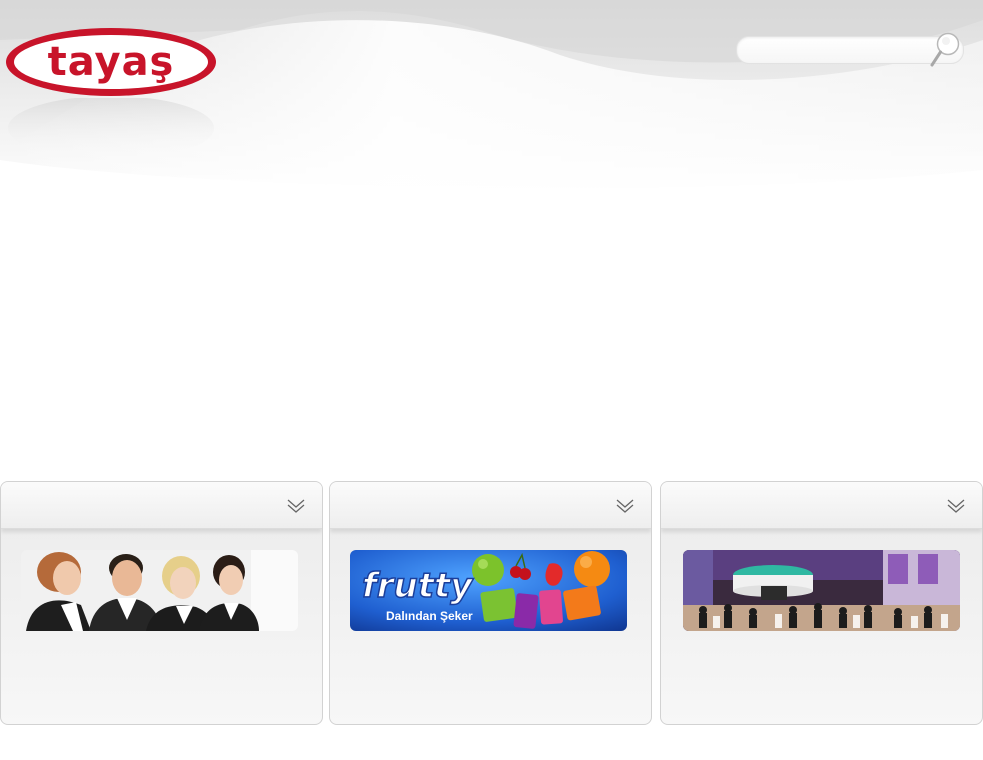  I want to click on search-icon, so click(945, 49).